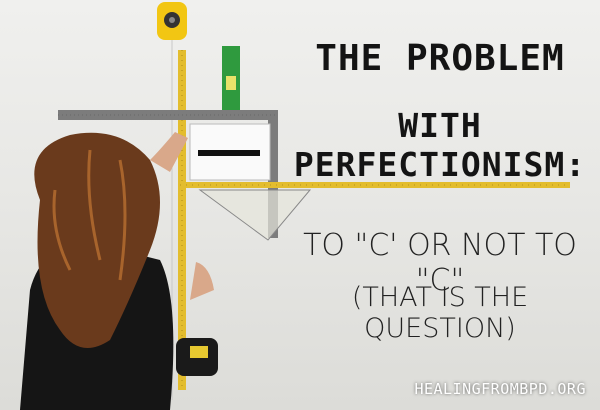 Image resolution: width=600 pixels, height=410 pixels. I want to click on tape-measure-case, so click(197, 357).